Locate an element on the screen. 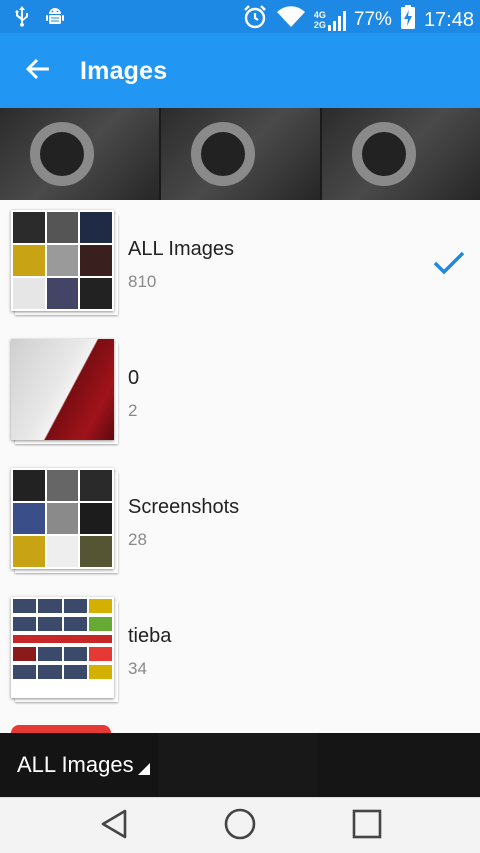 The image size is (480, 853). network-type-bottom: 2G is located at coordinates (319, 25).